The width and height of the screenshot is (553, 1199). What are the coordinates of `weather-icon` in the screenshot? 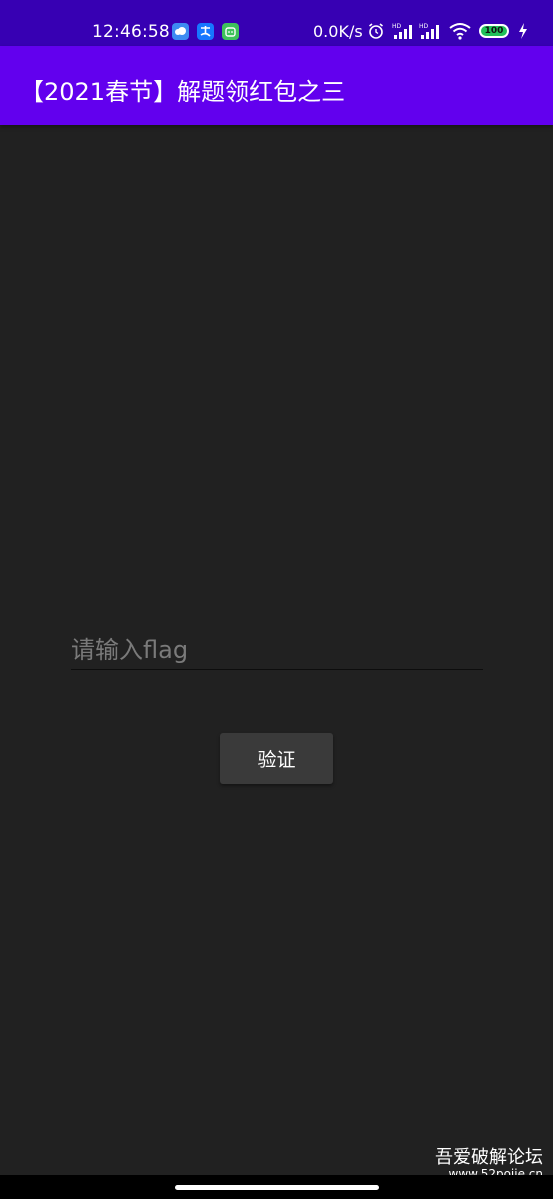 It's located at (180, 31).